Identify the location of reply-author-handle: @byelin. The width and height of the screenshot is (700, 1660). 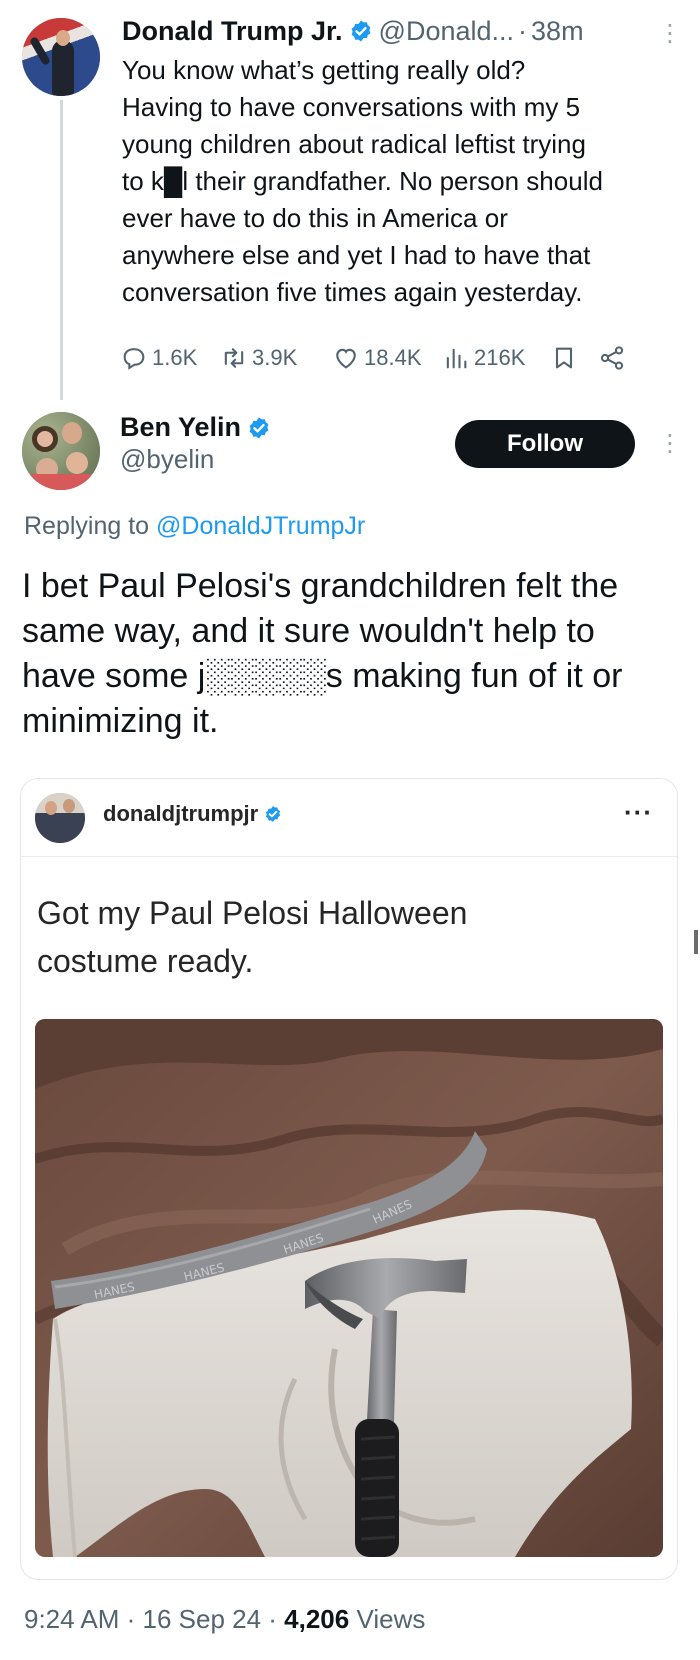
(167, 459).